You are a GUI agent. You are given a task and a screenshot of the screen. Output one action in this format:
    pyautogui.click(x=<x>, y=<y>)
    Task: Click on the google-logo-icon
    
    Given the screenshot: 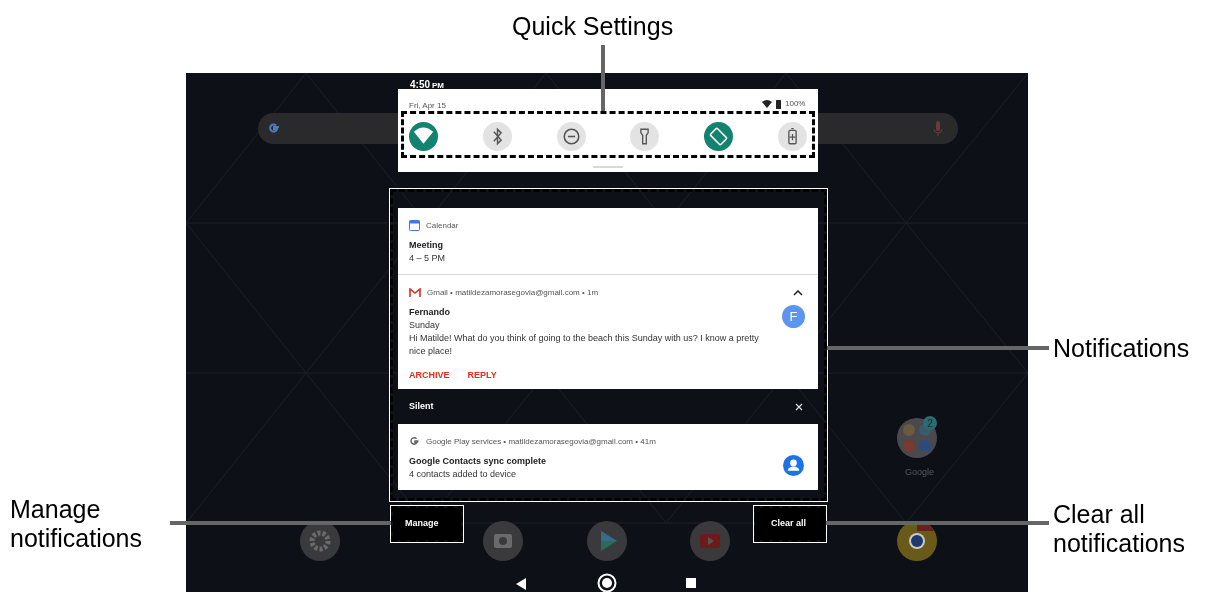 What is the action you would take?
    pyautogui.click(x=274, y=128)
    